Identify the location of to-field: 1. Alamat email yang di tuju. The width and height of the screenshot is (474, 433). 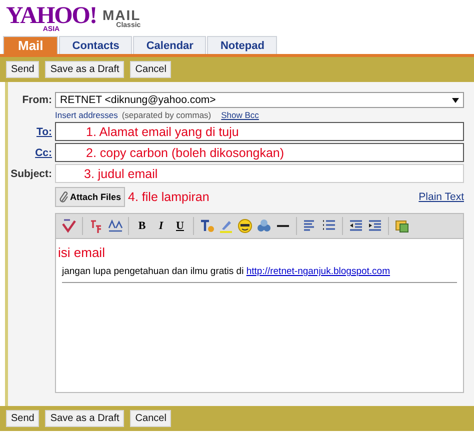
(259, 131).